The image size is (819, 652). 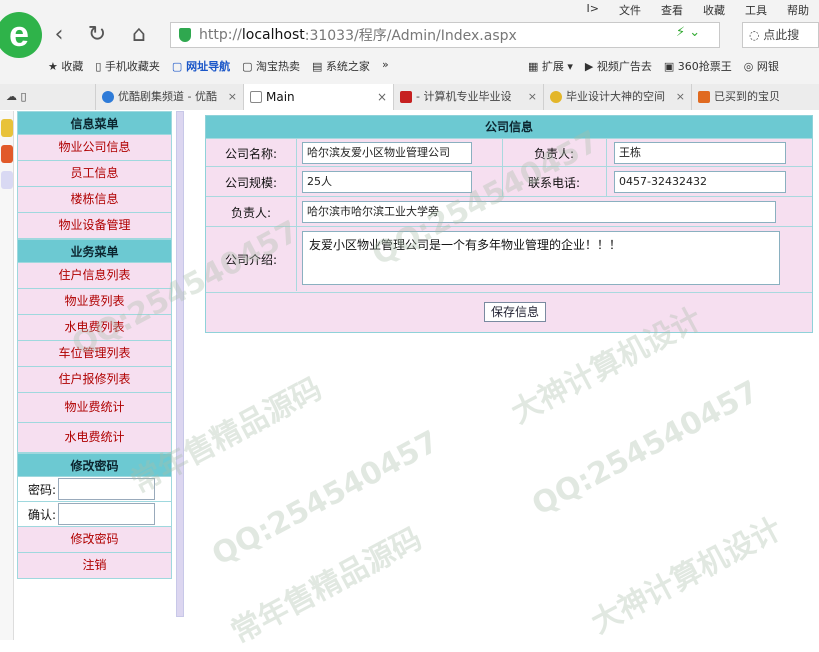 I want to click on sidebar-item-utility-fees: 水电费列表, so click(x=94, y=328).